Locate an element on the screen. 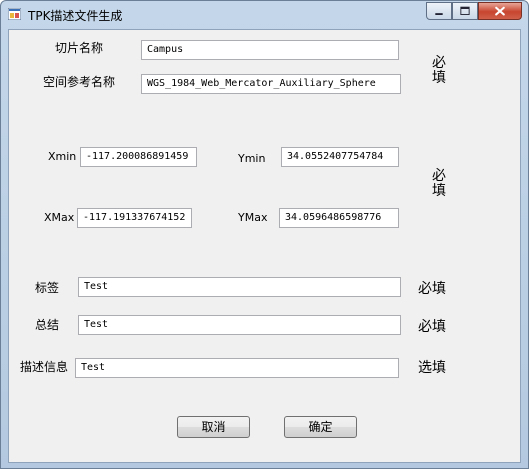 The image size is (529, 469). minimize-button is located at coordinates (439, 11).